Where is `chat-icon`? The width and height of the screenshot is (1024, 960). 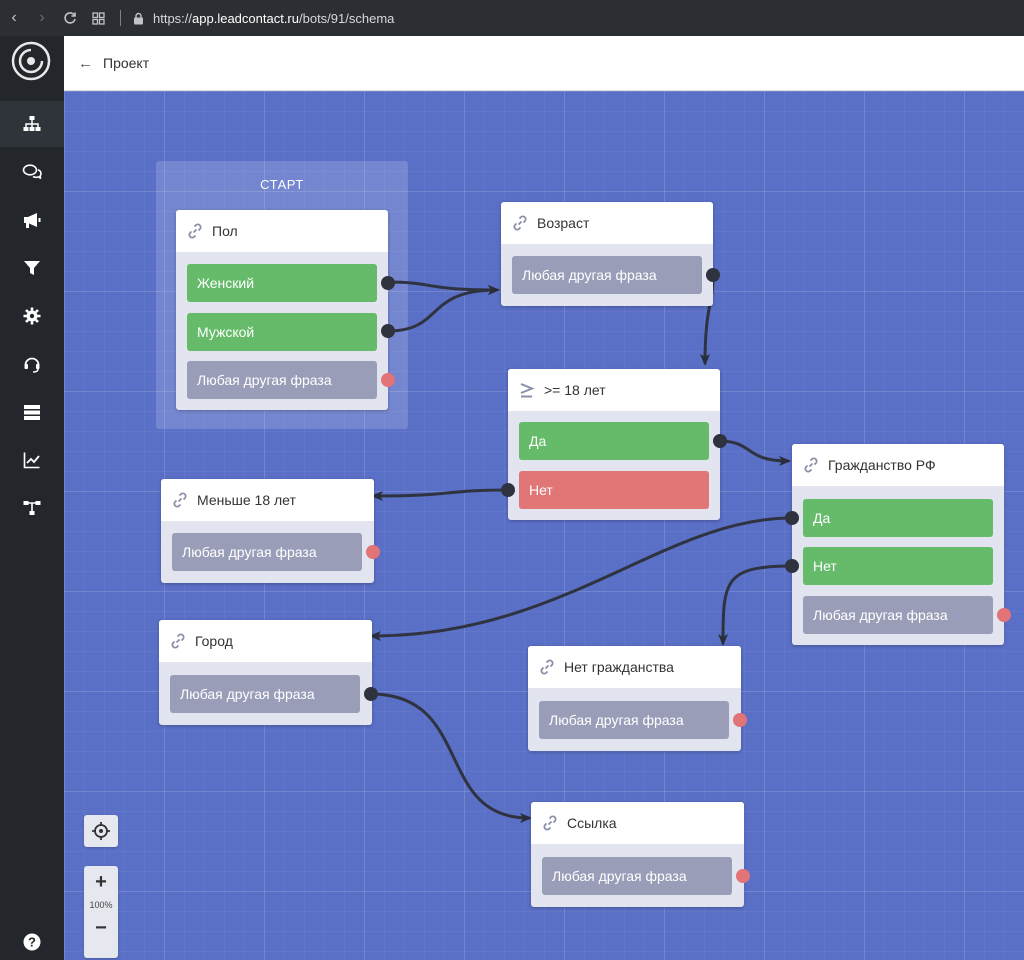 chat-icon is located at coordinates (32, 172).